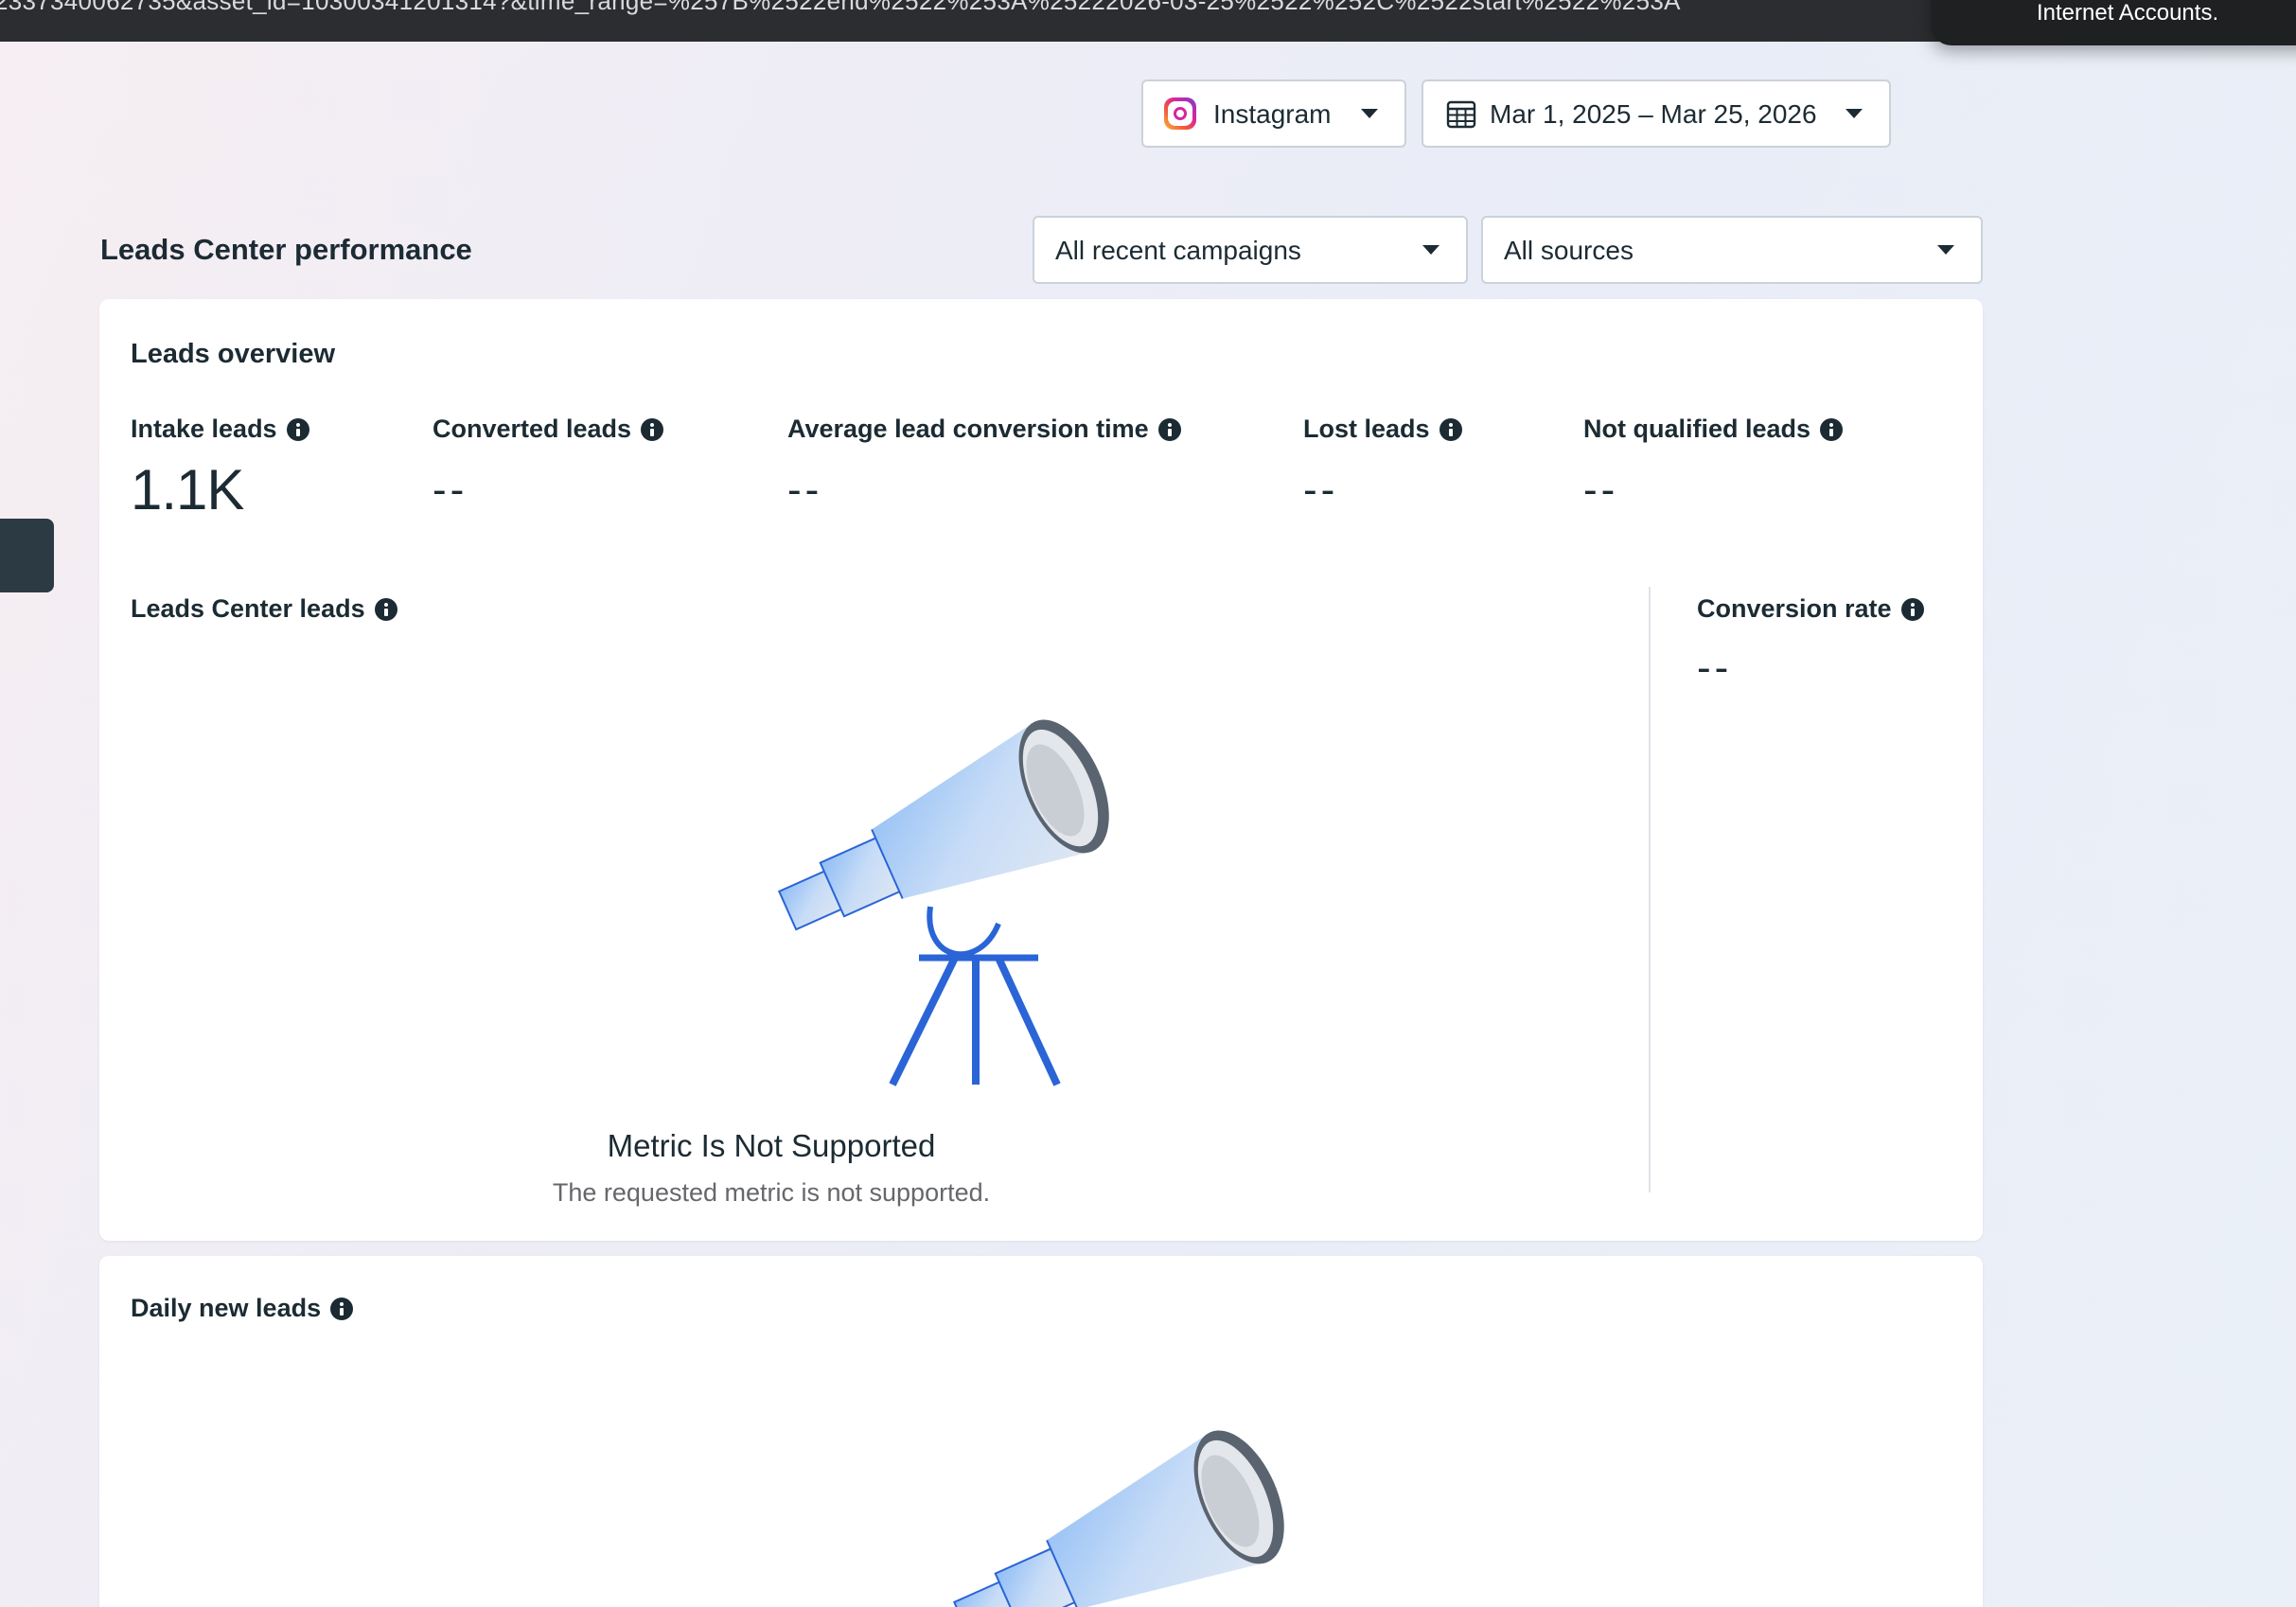 This screenshot has width=2296, height=1607. I want to click on date-range-dropdown: Mar 1, 2025 – Mar 25, 2026, so click(1656, 113).